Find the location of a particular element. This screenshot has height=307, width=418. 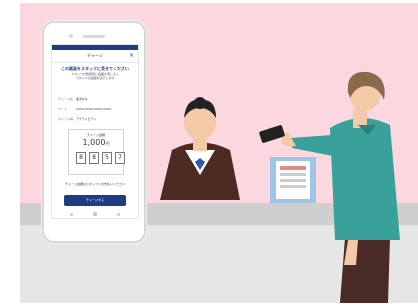

earpiece is located at coordinates (94, 36).